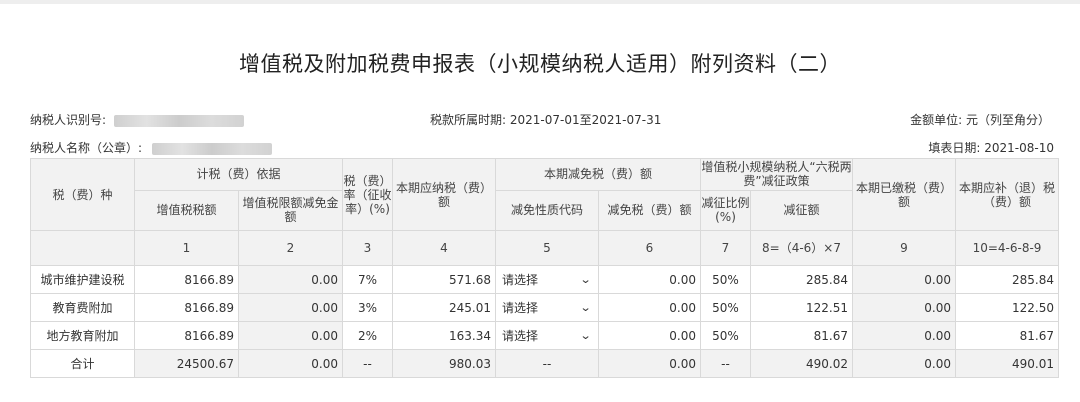 The width and height of the screenshot is (1080, 402). I want to click on cell-refund: 285.84, so click(1007, 279).